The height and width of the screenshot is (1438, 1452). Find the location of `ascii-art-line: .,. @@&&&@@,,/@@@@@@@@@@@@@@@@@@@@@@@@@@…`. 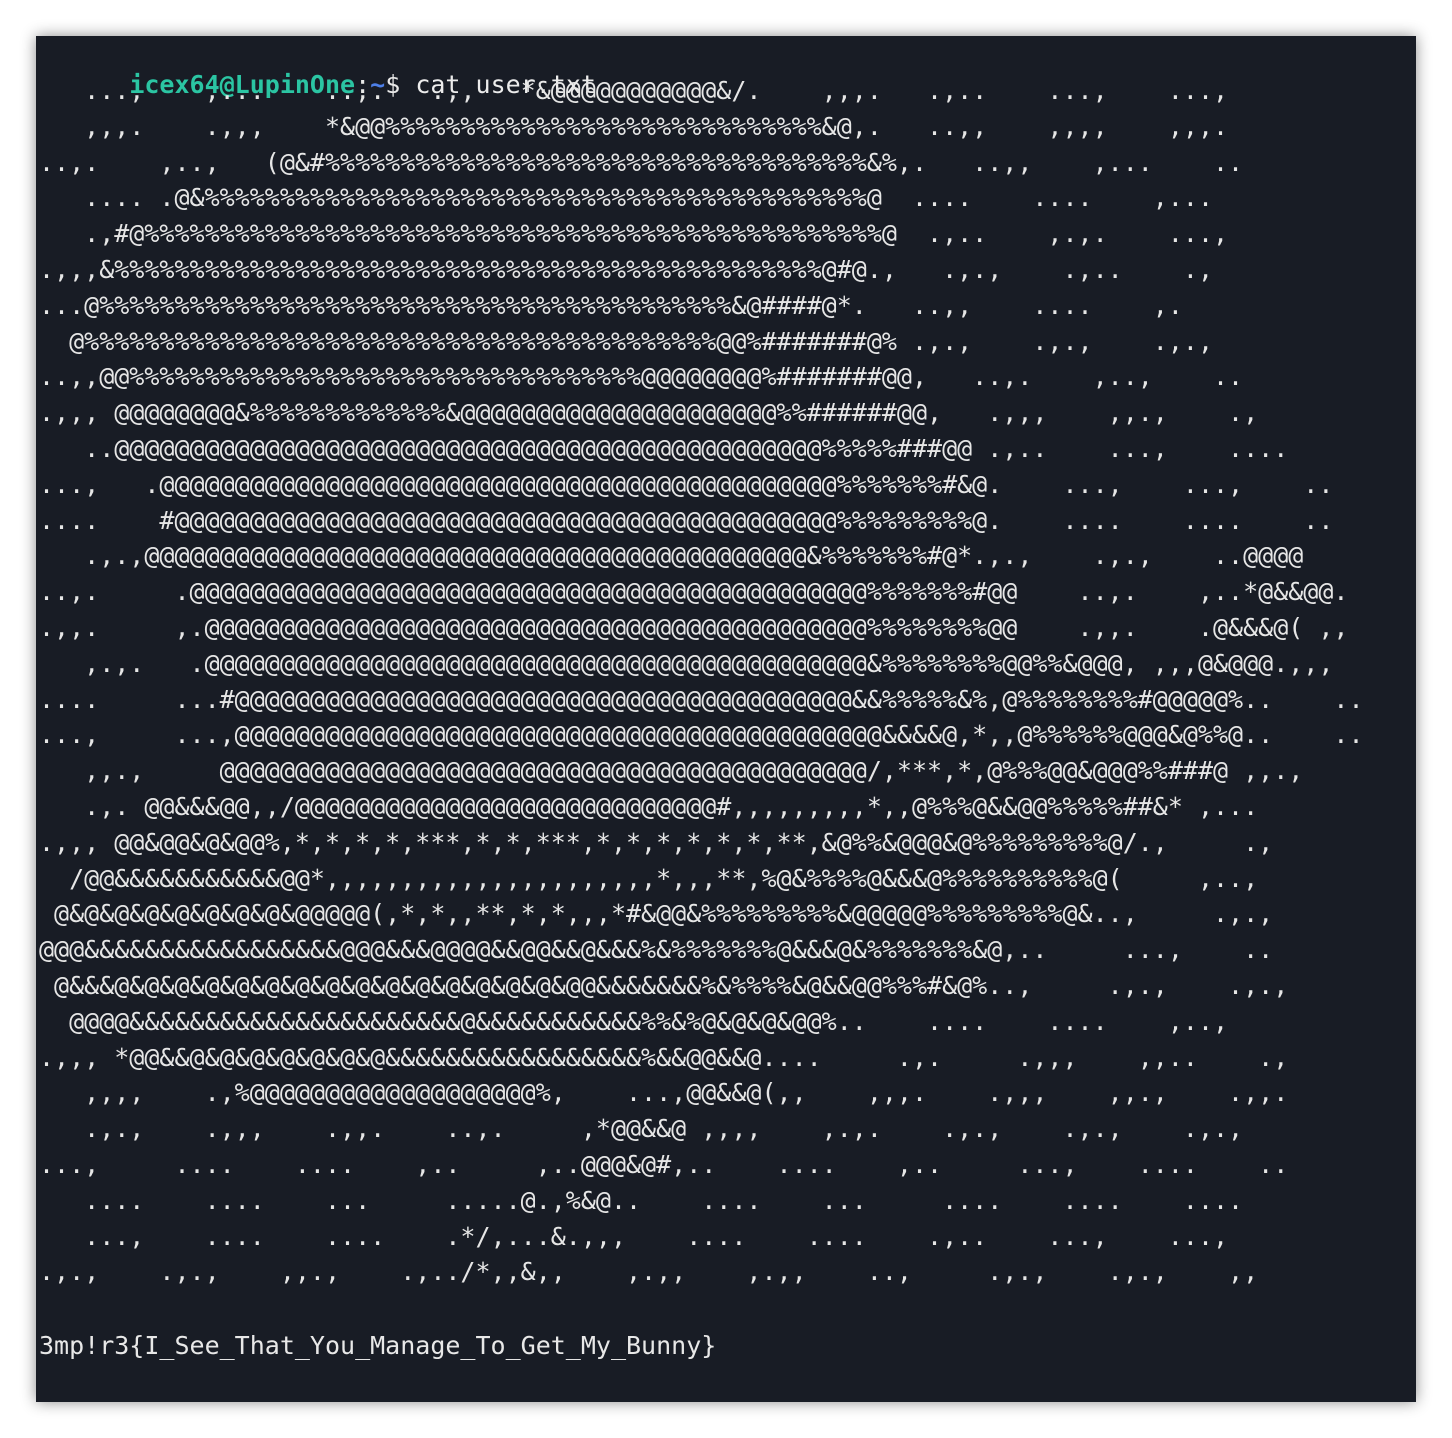

ascii-art-line: .,. @@&&&@@,,/@@@@@@@@@@@@@@@@@@@@@@@@@@… is located at coordinates (649, 806).